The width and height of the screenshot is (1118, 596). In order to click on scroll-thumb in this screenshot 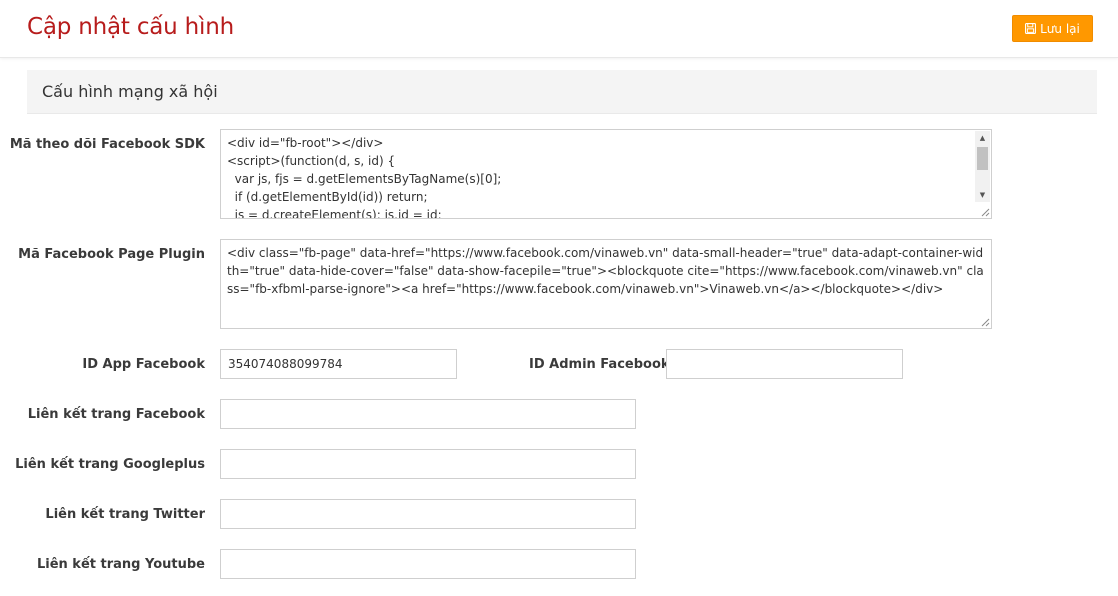, I will do `click(982, 158)`.